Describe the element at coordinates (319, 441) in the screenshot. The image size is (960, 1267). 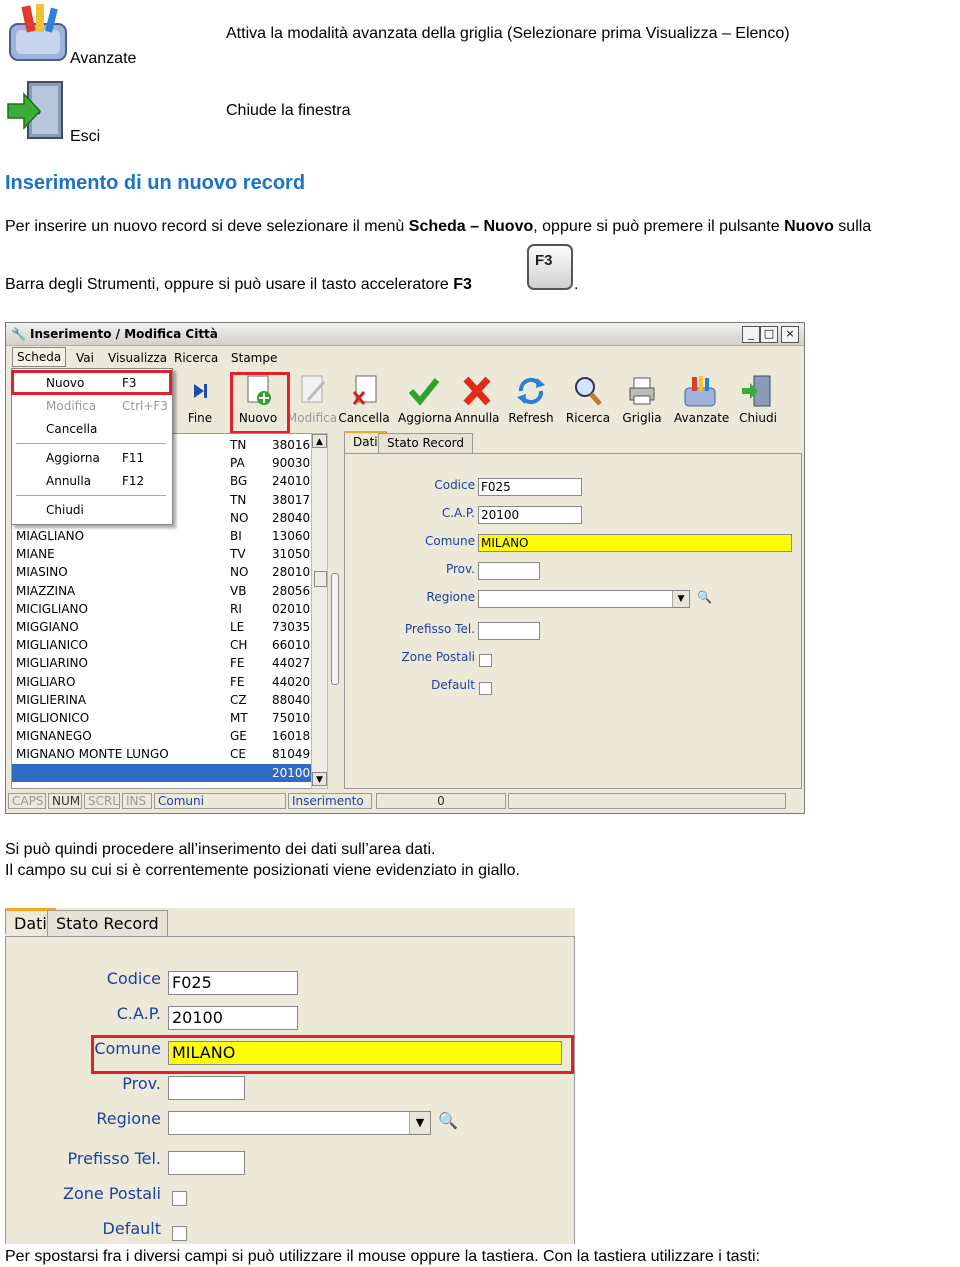
I see `scroll-up-icon: ▲` at that location.